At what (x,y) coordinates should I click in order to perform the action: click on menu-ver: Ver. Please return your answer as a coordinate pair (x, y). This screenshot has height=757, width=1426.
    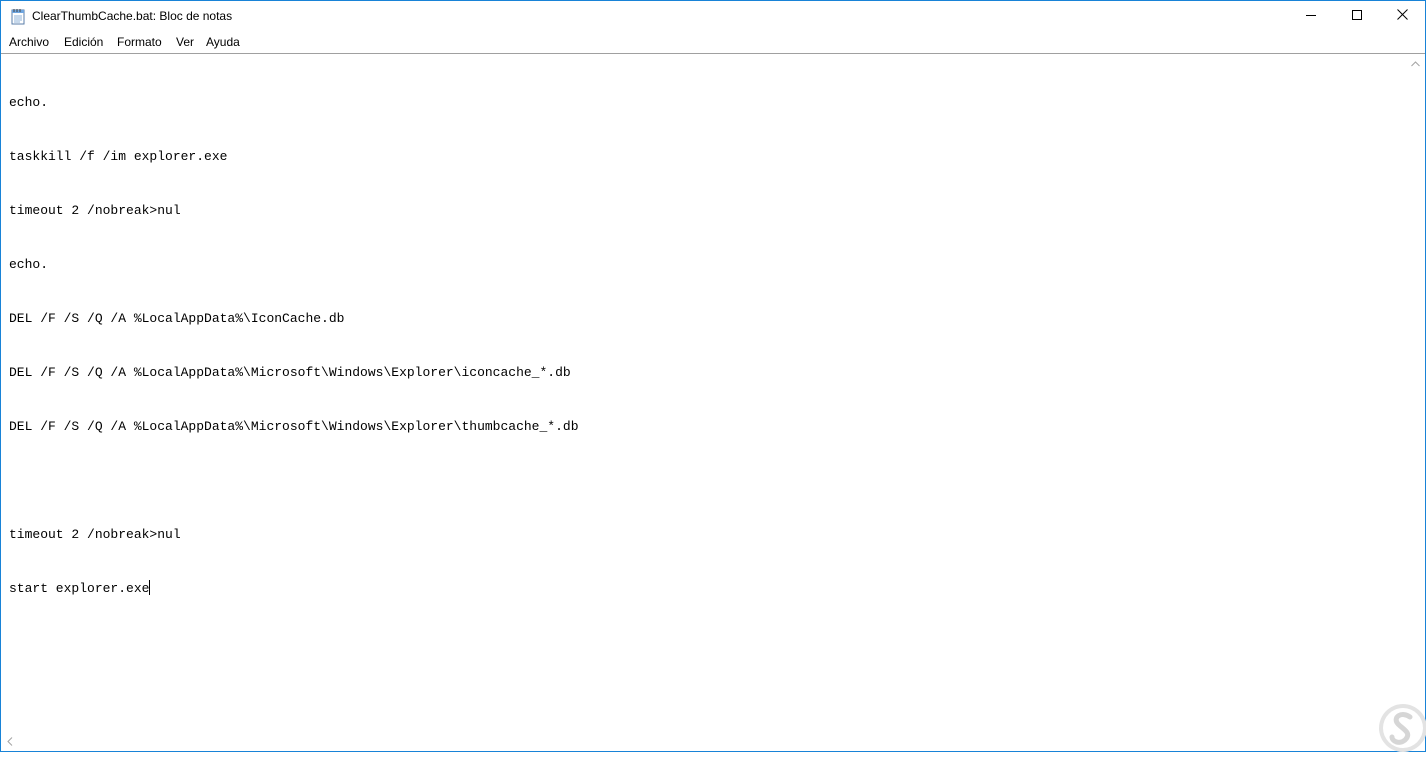
    Looking at the image, I should click on (185, 42).